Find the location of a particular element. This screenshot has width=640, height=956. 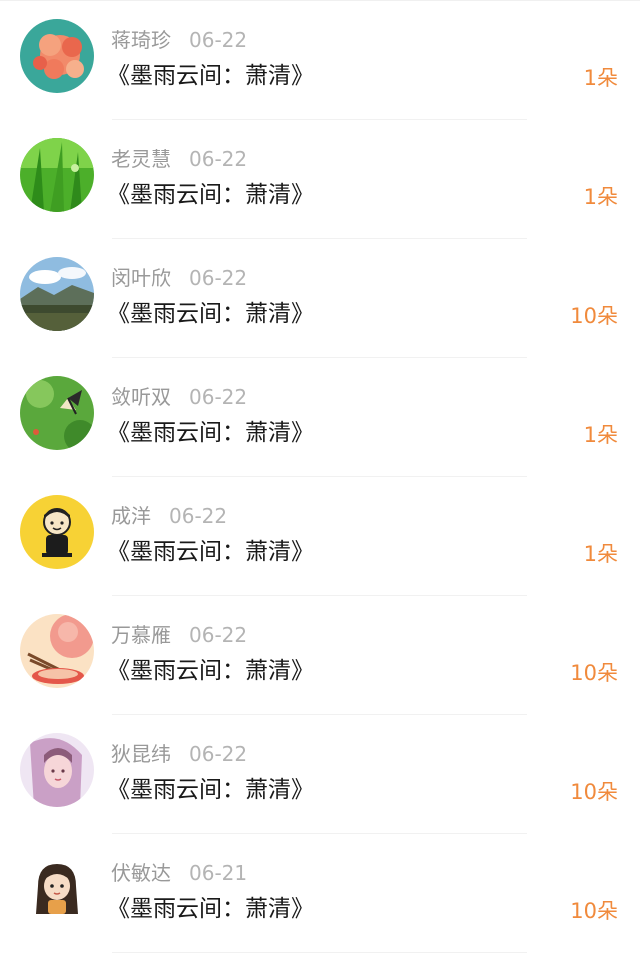

date: 06-21 is located at coordinates (218, 873).